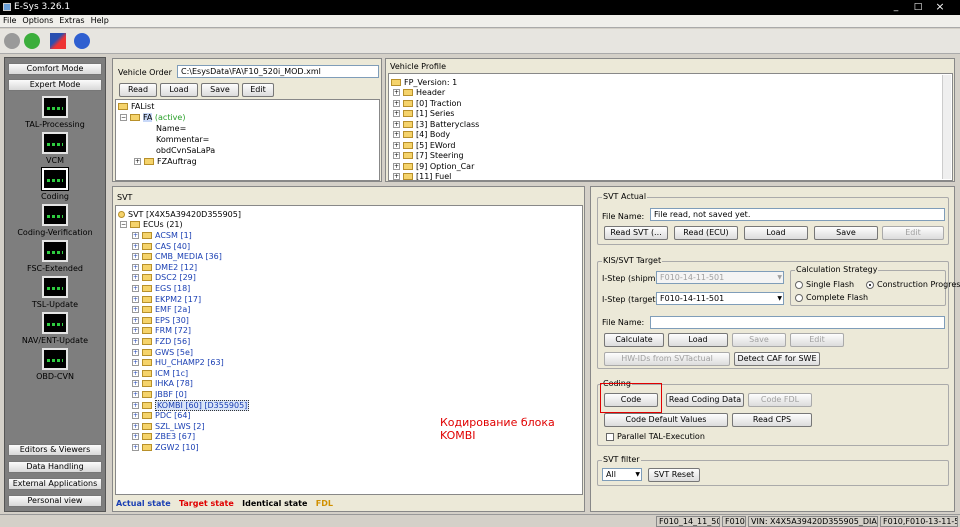 The width and height of the screenshot is (960, 527). Describe the element at coordinates (720, 277) in the screenshot. I see `istep-shipm-select: F010-14-11-501 ▼` at that location.